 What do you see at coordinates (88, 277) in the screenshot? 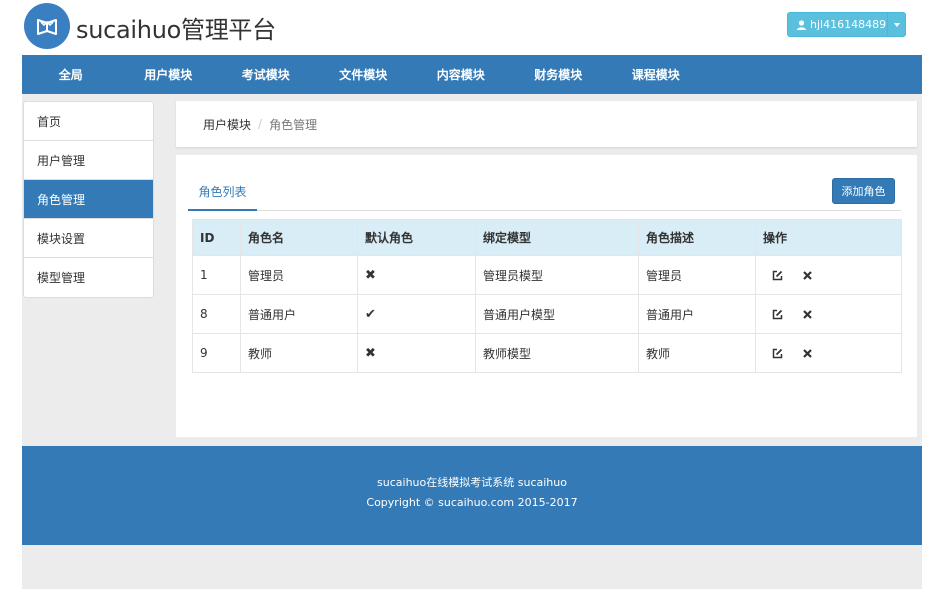
I see `sidebar-item-model-management: 模型管理` at bounding box center [88, 277].